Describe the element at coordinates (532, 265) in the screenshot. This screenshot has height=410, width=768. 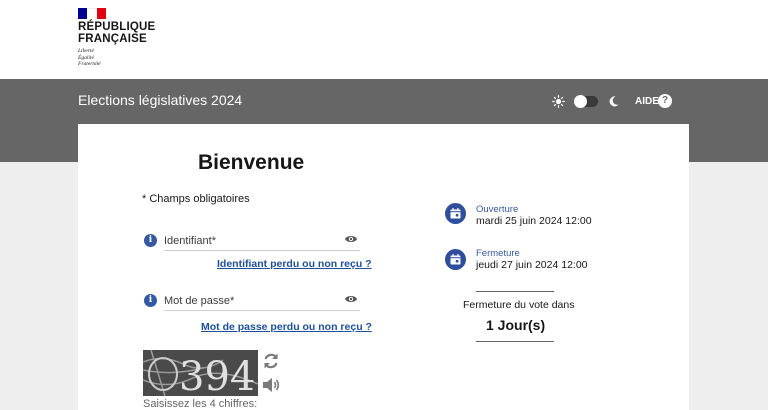
I see `closing-value: jeudi 27 juin 2024 12:00` at that location.